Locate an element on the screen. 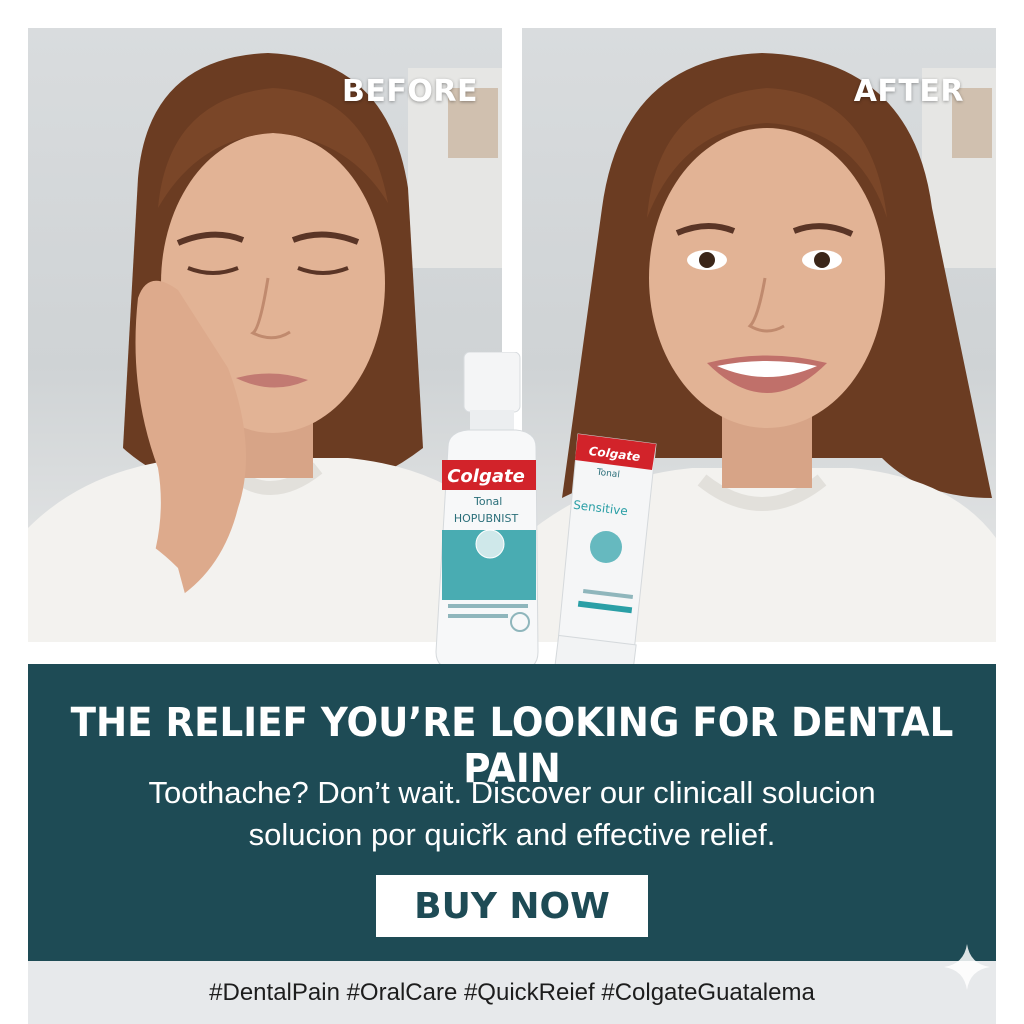 This screenshot has width=1024, height=1024. buy-now-button: BUY NOW is located at coordinates (512, 906).